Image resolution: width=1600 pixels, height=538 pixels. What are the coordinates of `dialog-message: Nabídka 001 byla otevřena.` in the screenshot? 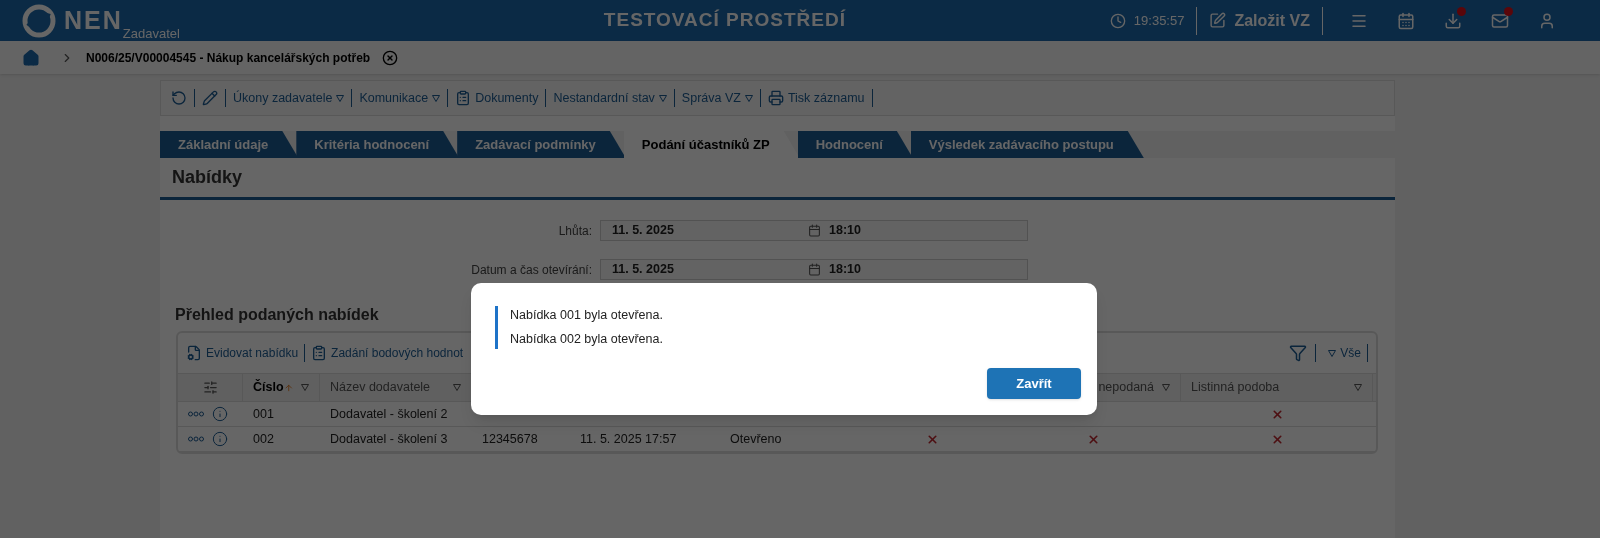 It's located at (587, 315).